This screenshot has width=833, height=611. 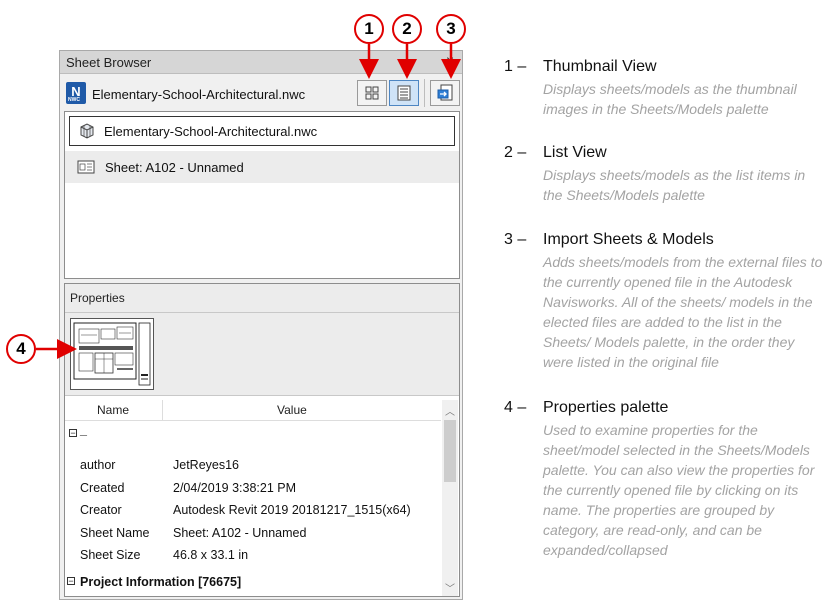 What do you see at coordinates (21, 349) in the screenshot?
I see `callout-4: 4` at bounding box center [21, 349].